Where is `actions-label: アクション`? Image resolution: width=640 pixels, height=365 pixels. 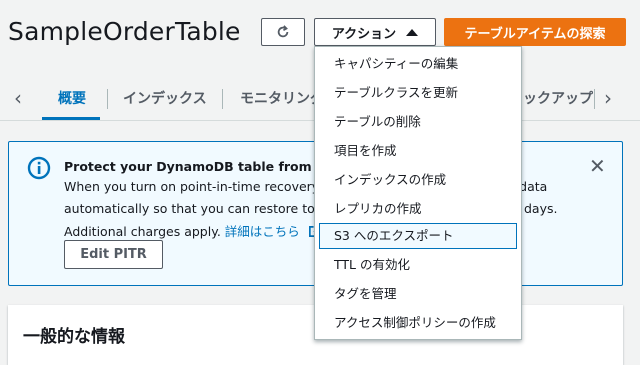 actions-label: アクション is located at coordinates (364, 34).